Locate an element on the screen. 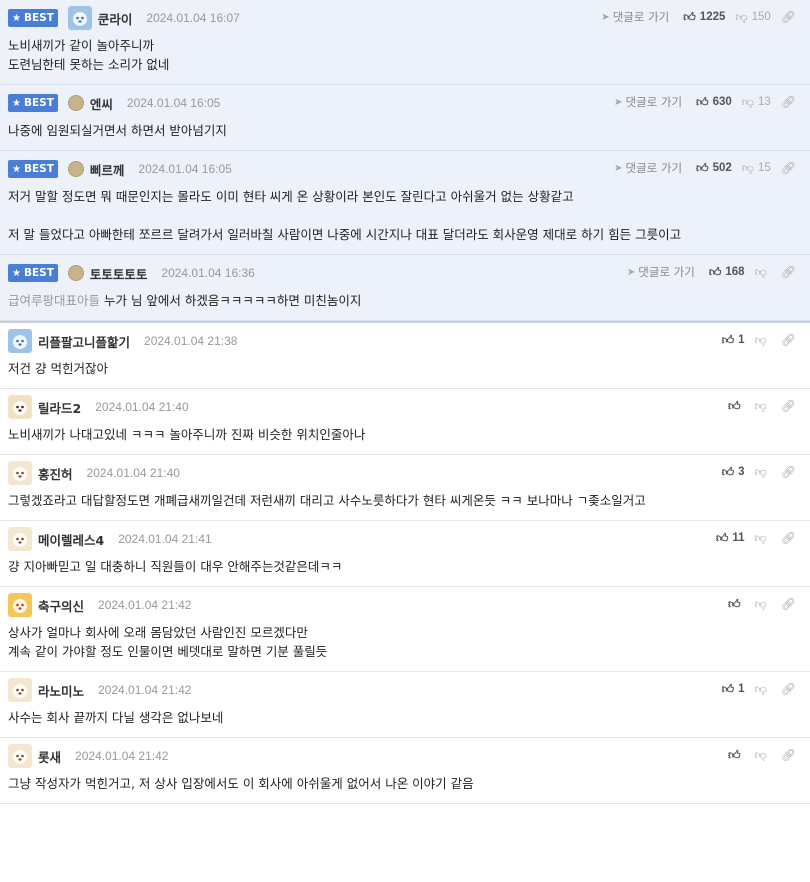  upvote-button: 👍︎ 11 is located at coordinates (730, 538).